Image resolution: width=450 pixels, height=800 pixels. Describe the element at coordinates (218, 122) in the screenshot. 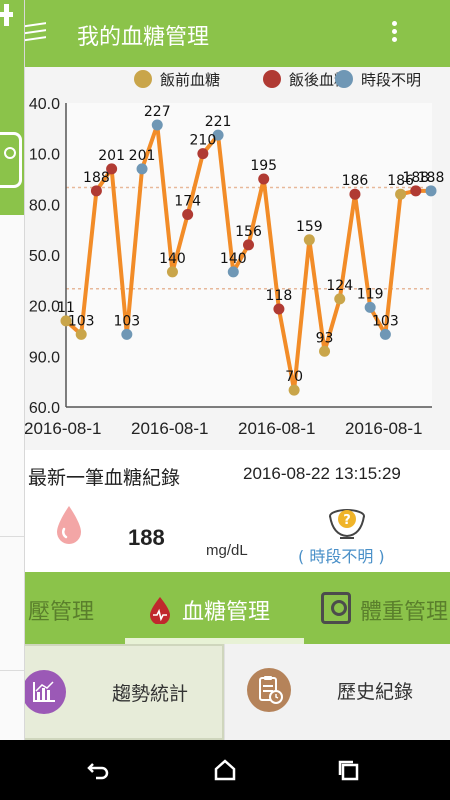

I see `data-label: 221` at that location.